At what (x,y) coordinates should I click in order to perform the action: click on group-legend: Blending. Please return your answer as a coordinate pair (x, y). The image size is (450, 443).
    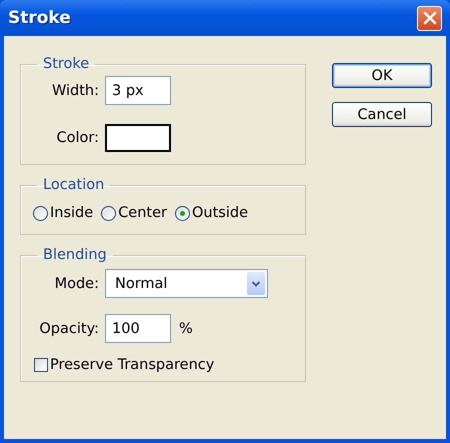
    Looking at the image, I should click on (75, 255).